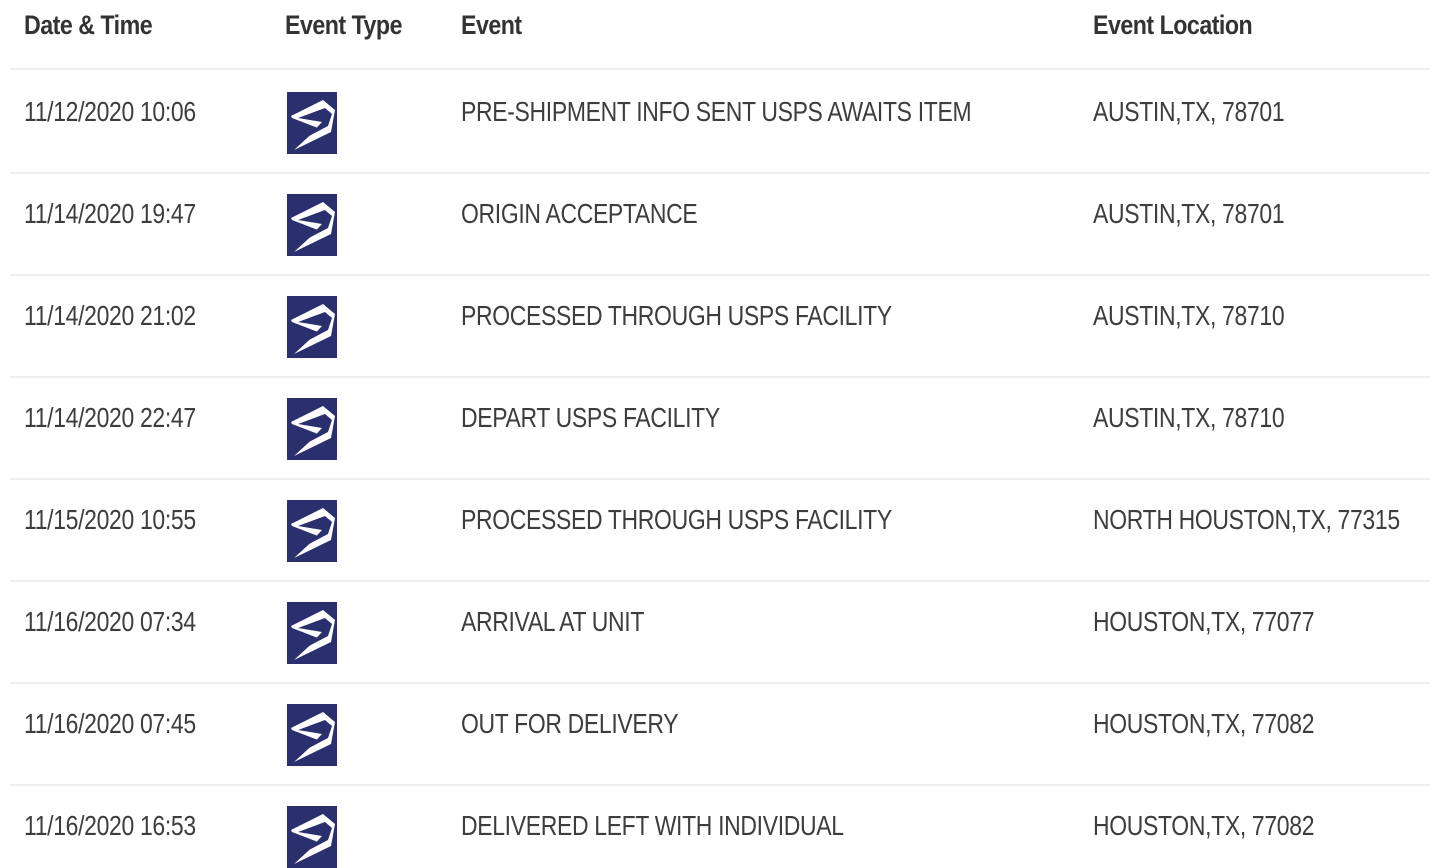 The height and width of the screenshot is (868, 1432). What do you see at coordinates (553, 621) in the screenshot?
I see `row-event: ARRIVAL AT UNIT` at bounding box center [553, 621].